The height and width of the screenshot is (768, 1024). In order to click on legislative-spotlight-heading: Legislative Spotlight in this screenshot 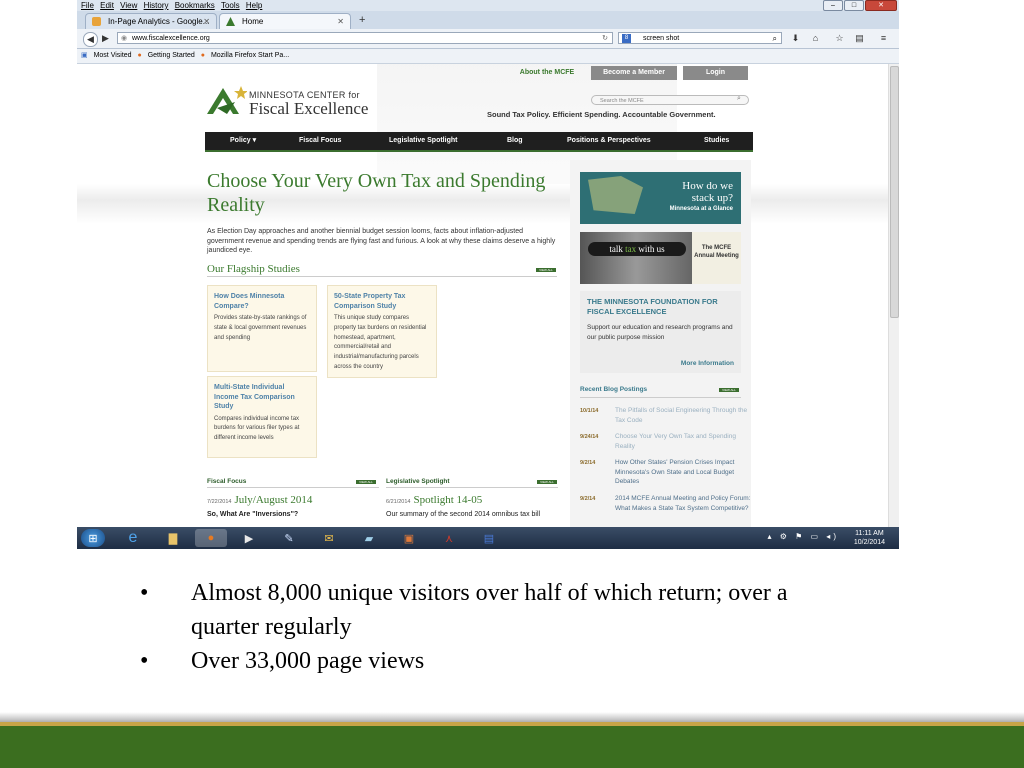, I will do `click(418, 481)`.